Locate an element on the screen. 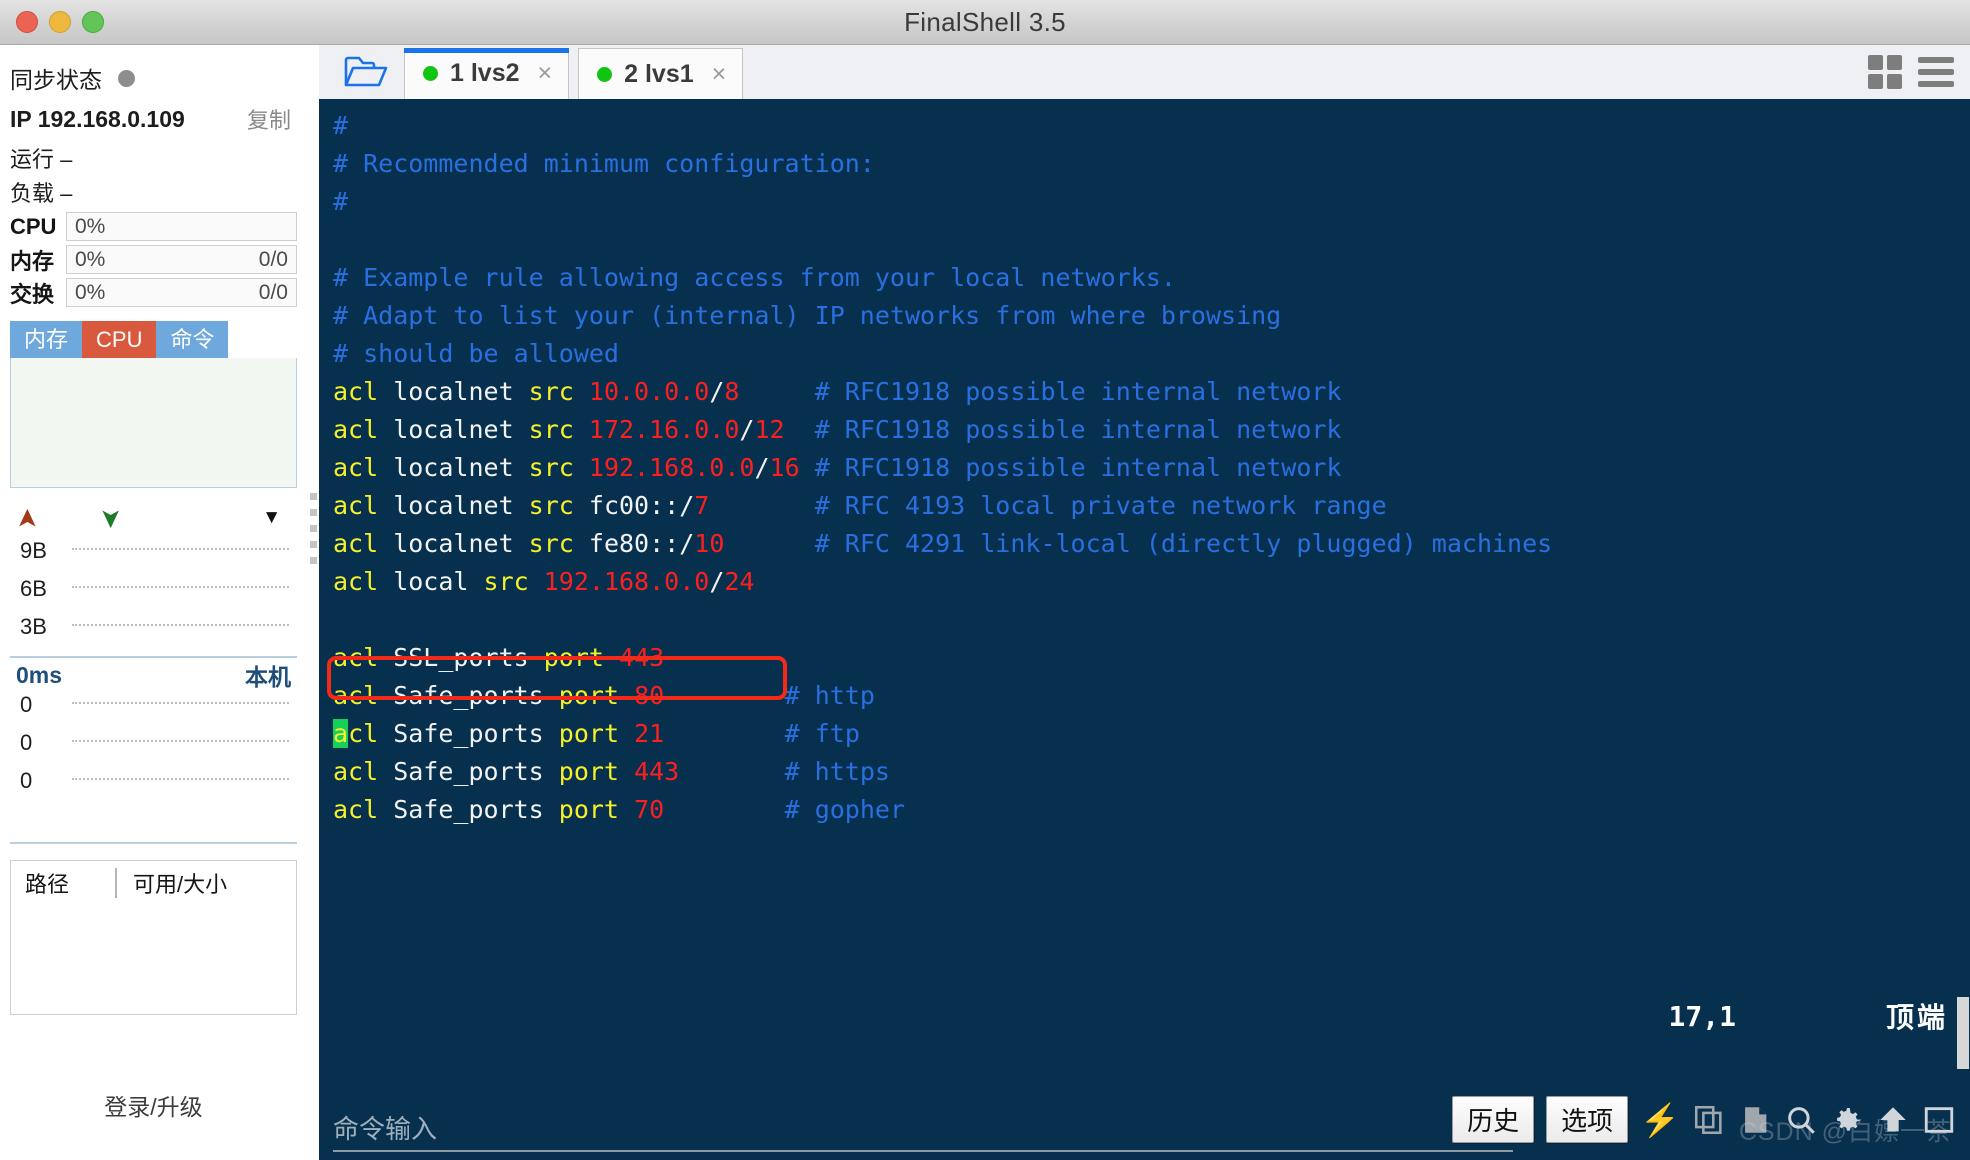 This screenshot has width=1970, height=1160. chevron-down-icon: ▼ is located at coordinates (271, 518).